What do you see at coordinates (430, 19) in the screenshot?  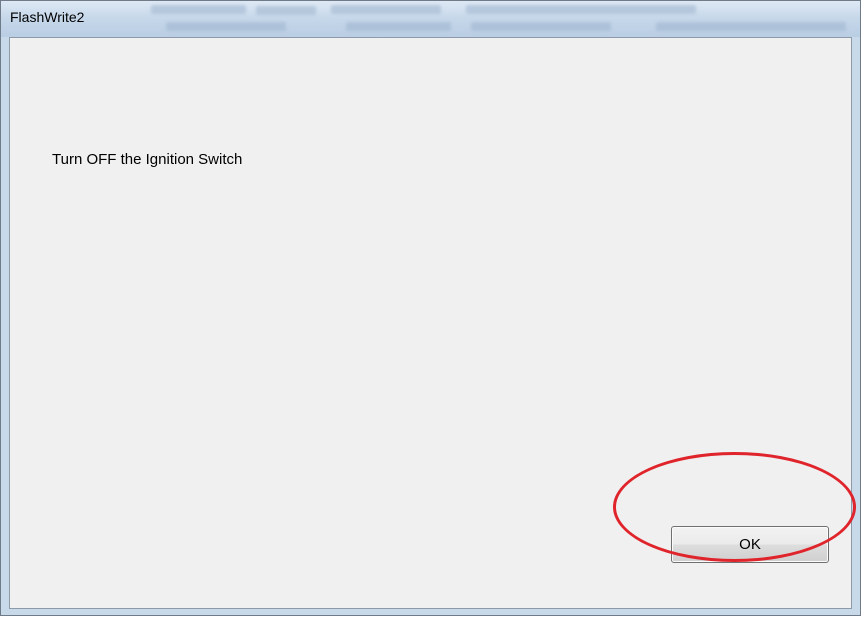 I see `title-bar: FlashWrite2` at bounding box center [430, 19].